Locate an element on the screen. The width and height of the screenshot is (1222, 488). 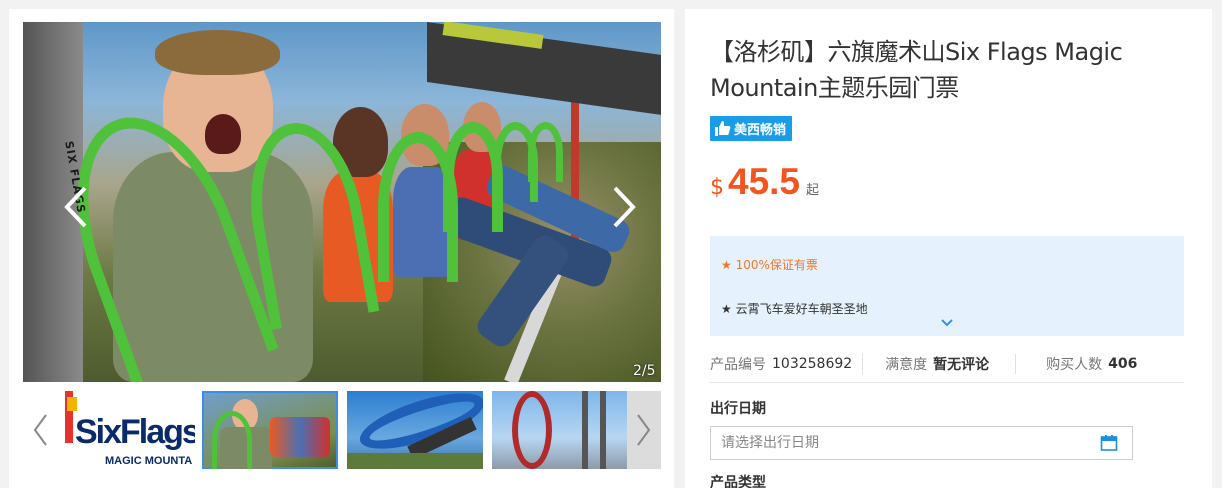
travel-date-label: 出行日期 is located at coordinates (738, 409).